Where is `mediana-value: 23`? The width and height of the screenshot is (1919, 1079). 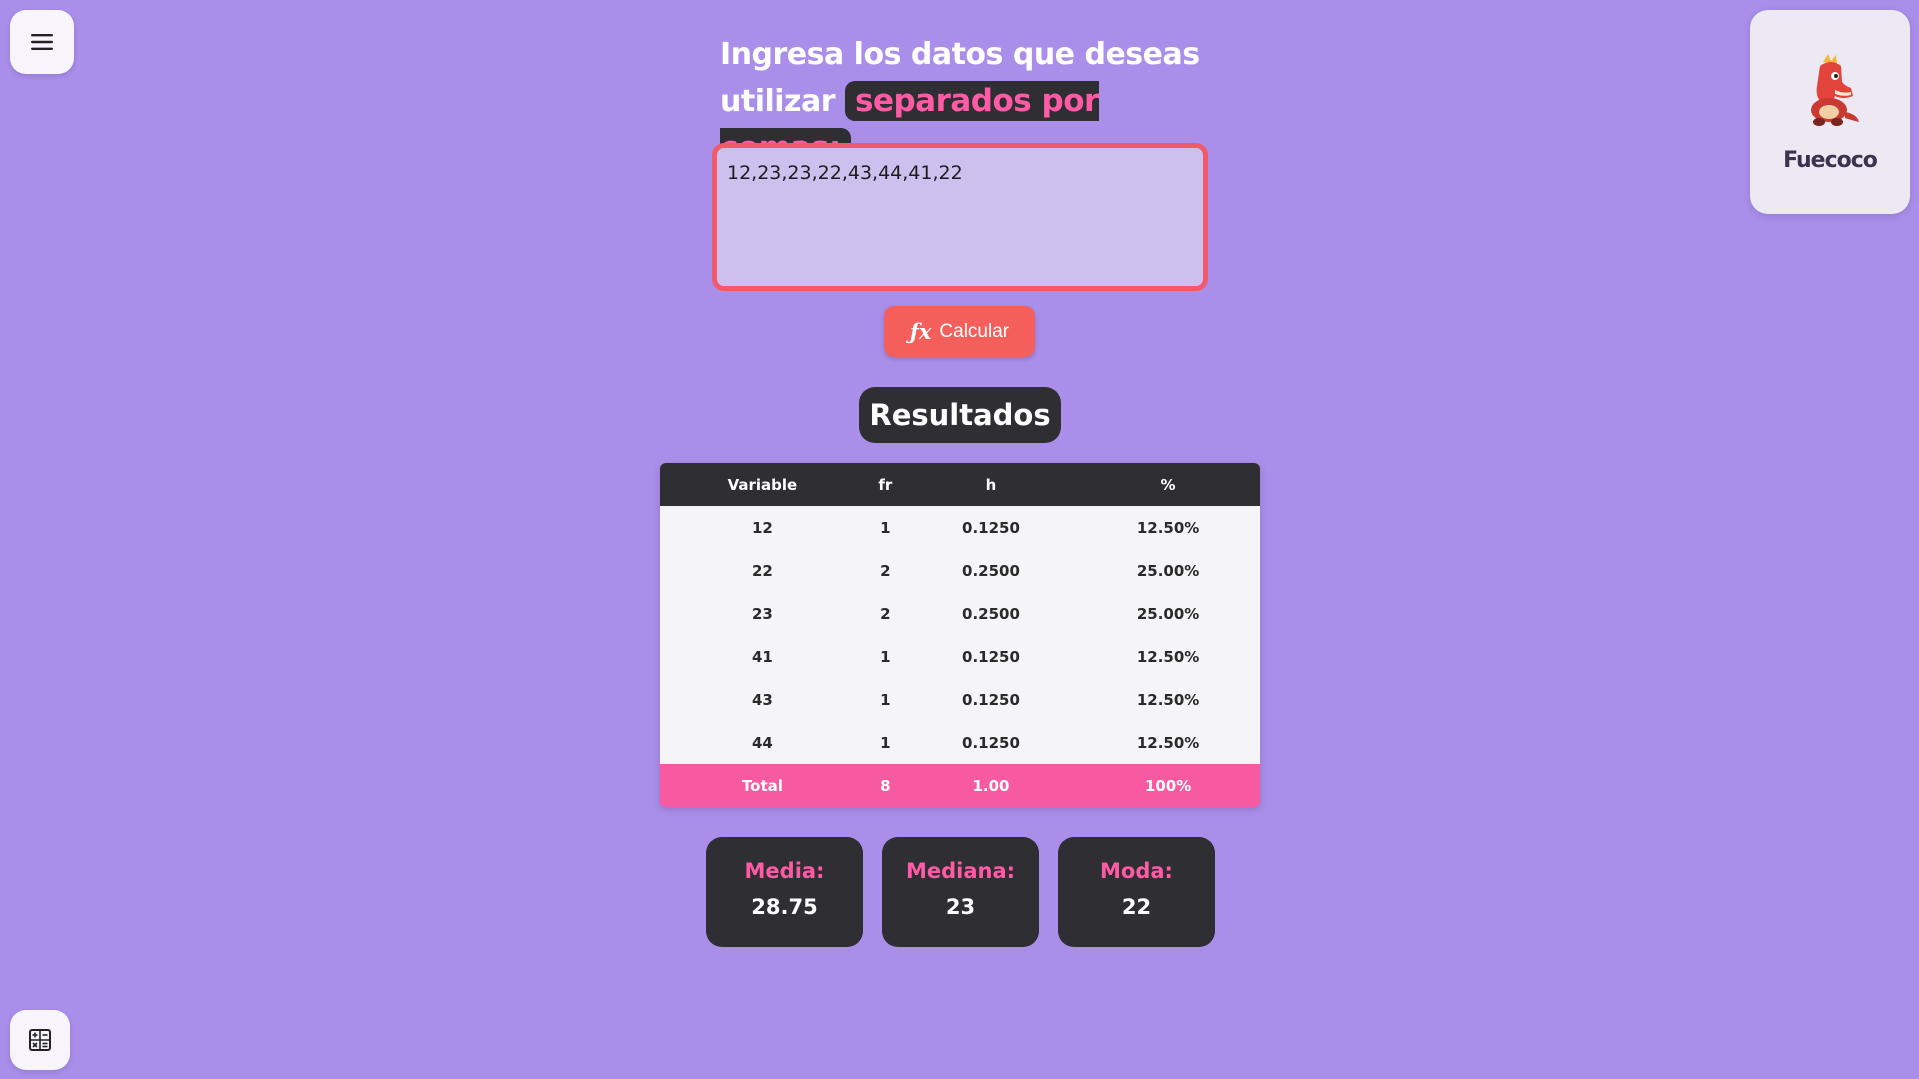 mediana-value: 23 is located at coordinates (960, 907).